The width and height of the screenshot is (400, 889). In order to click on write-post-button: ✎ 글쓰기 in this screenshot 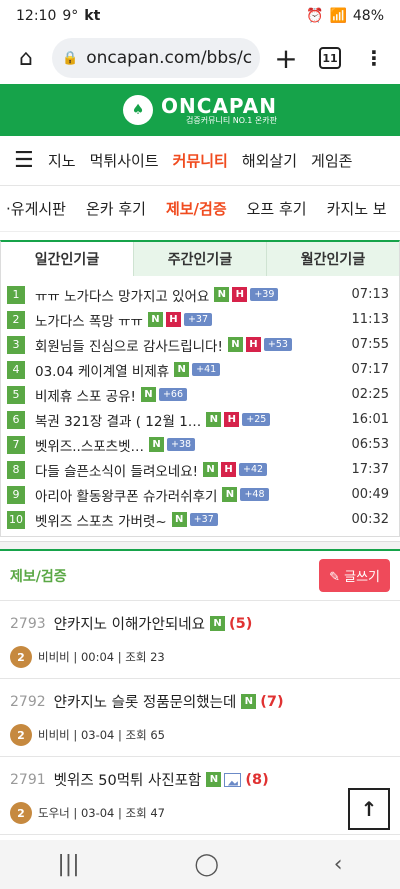, I will do `click(354, 575)`.